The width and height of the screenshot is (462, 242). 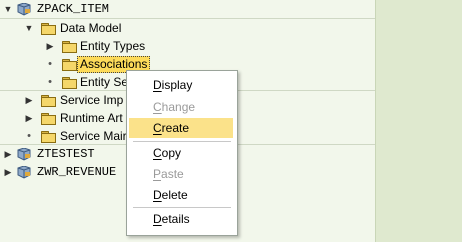 What do you see at coordinates (92, 100) in the screenshot?
I see `tree-node-label: Service Imp` at bounding box center [92, 100].